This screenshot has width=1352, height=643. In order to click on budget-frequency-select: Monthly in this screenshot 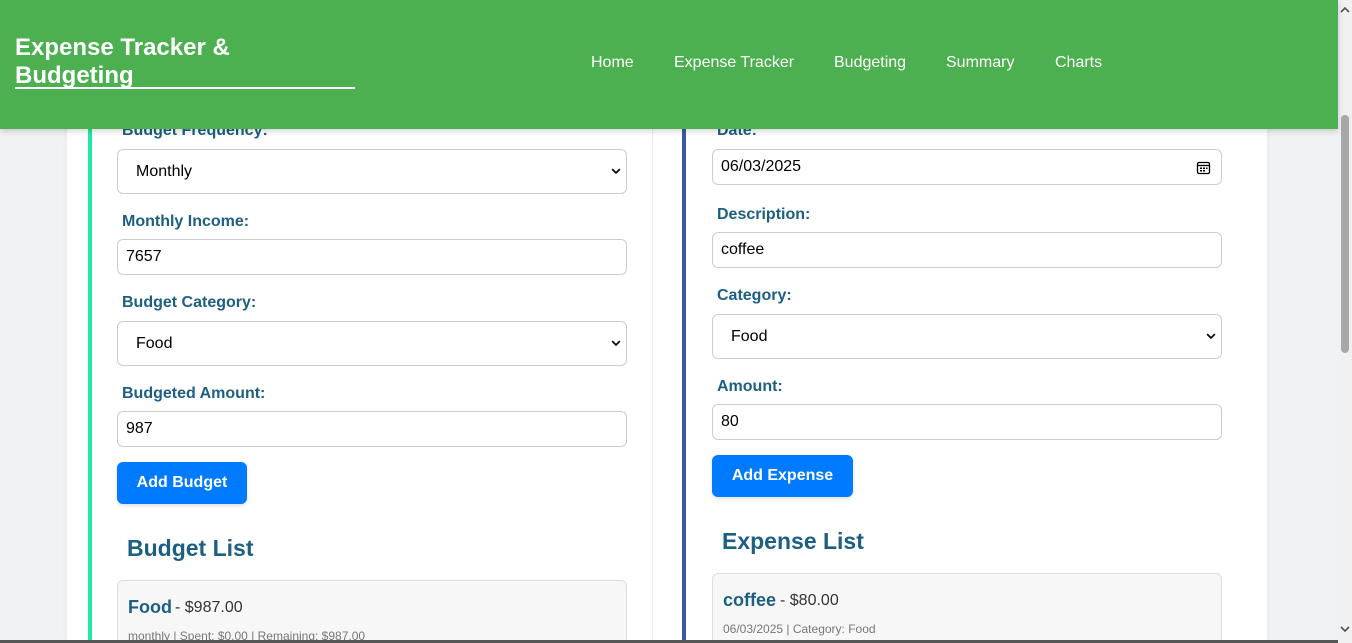, I will do `click(372, 171)`.